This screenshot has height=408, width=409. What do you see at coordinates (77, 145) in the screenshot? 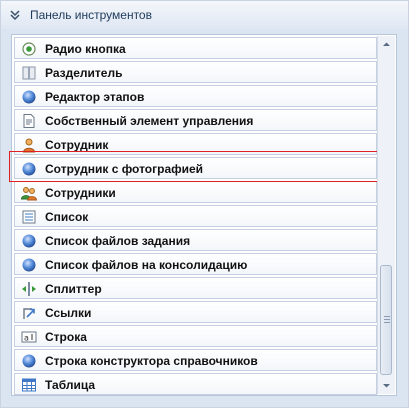
I see `toolbox-item-label: Сотрудник` at bounding box center [77, 145].